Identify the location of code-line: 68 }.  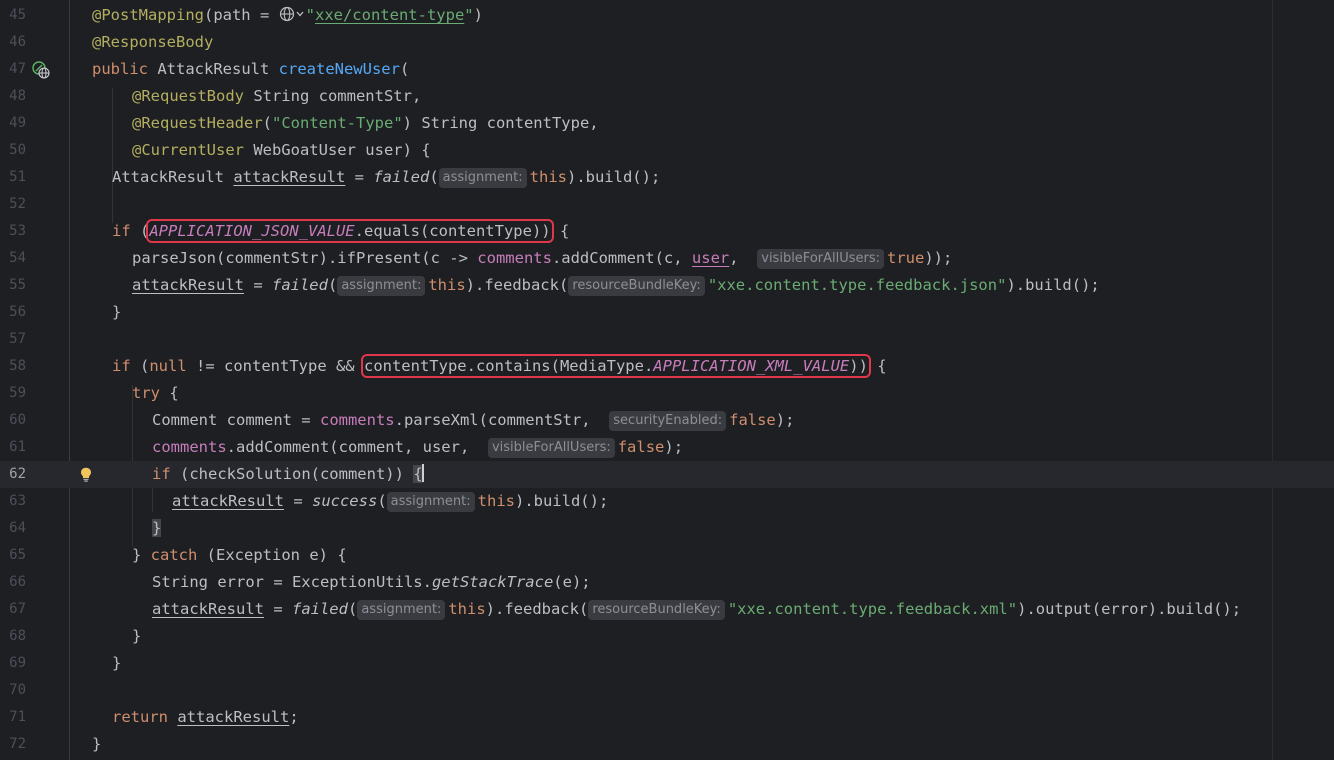
(667, 636).